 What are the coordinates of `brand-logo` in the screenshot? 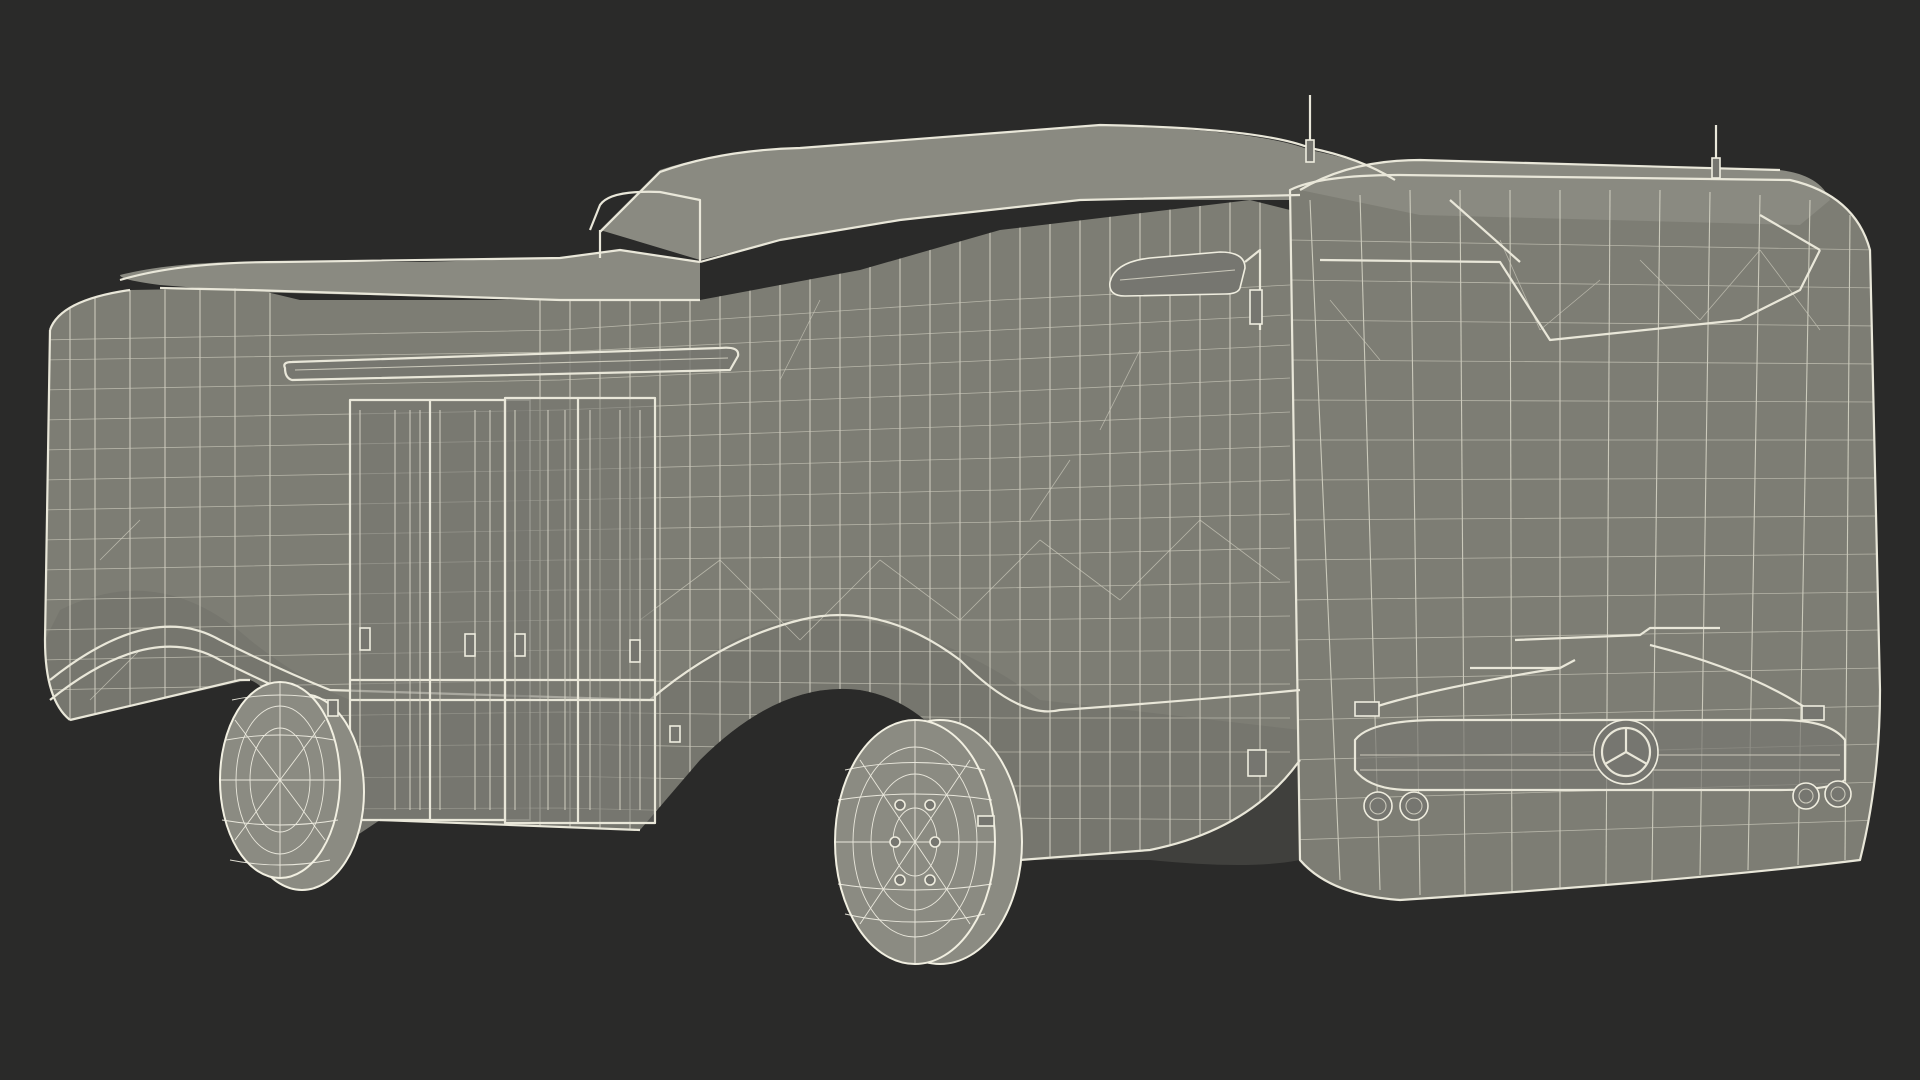 It's located at (1626, 752).